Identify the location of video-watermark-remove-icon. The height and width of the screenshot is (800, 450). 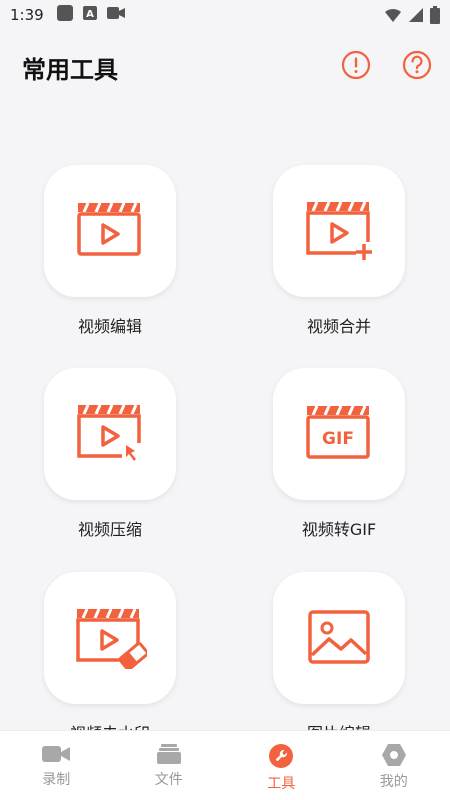
(111, 638).